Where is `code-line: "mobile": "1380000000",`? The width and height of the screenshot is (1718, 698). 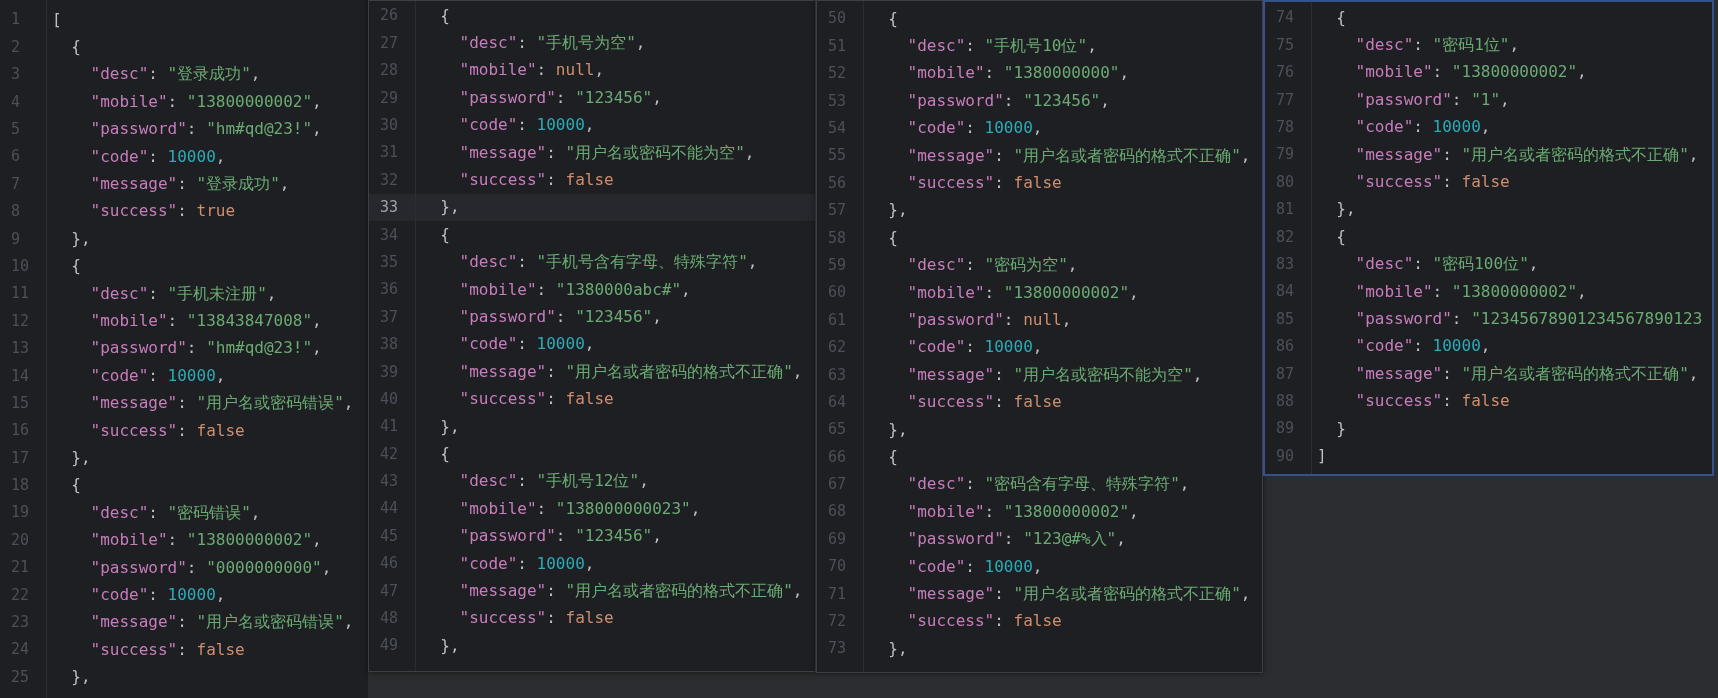
code-line: "mobile": "1380000000", is located at coordinates (1018, 73).